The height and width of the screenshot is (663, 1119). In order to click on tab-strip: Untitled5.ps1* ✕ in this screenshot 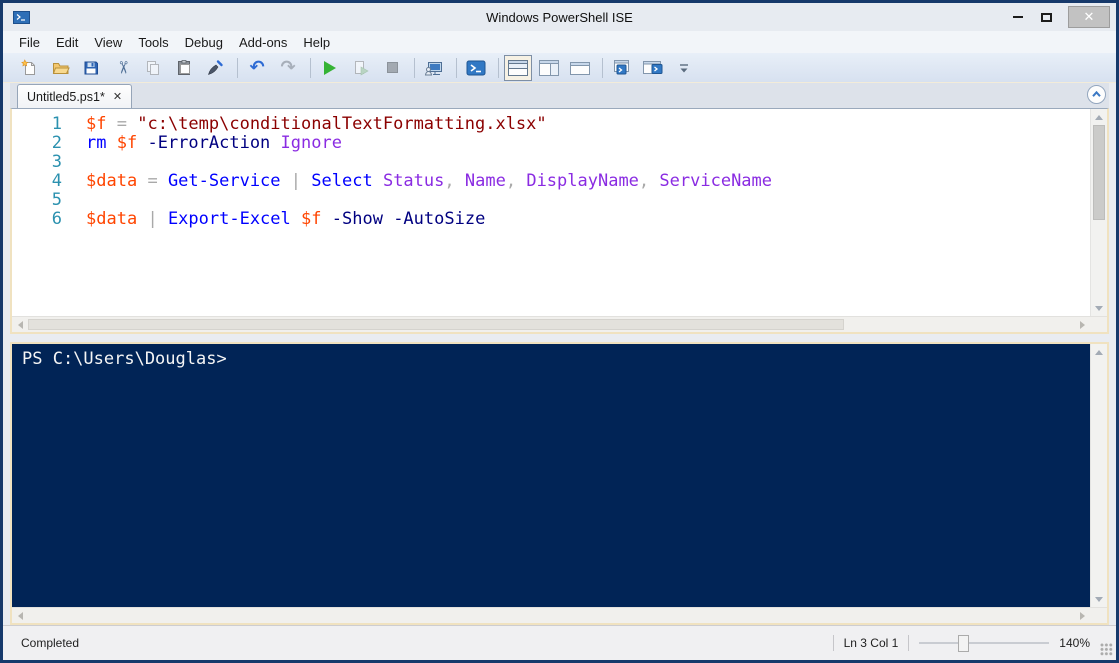, I will do `click(559, 95)`.